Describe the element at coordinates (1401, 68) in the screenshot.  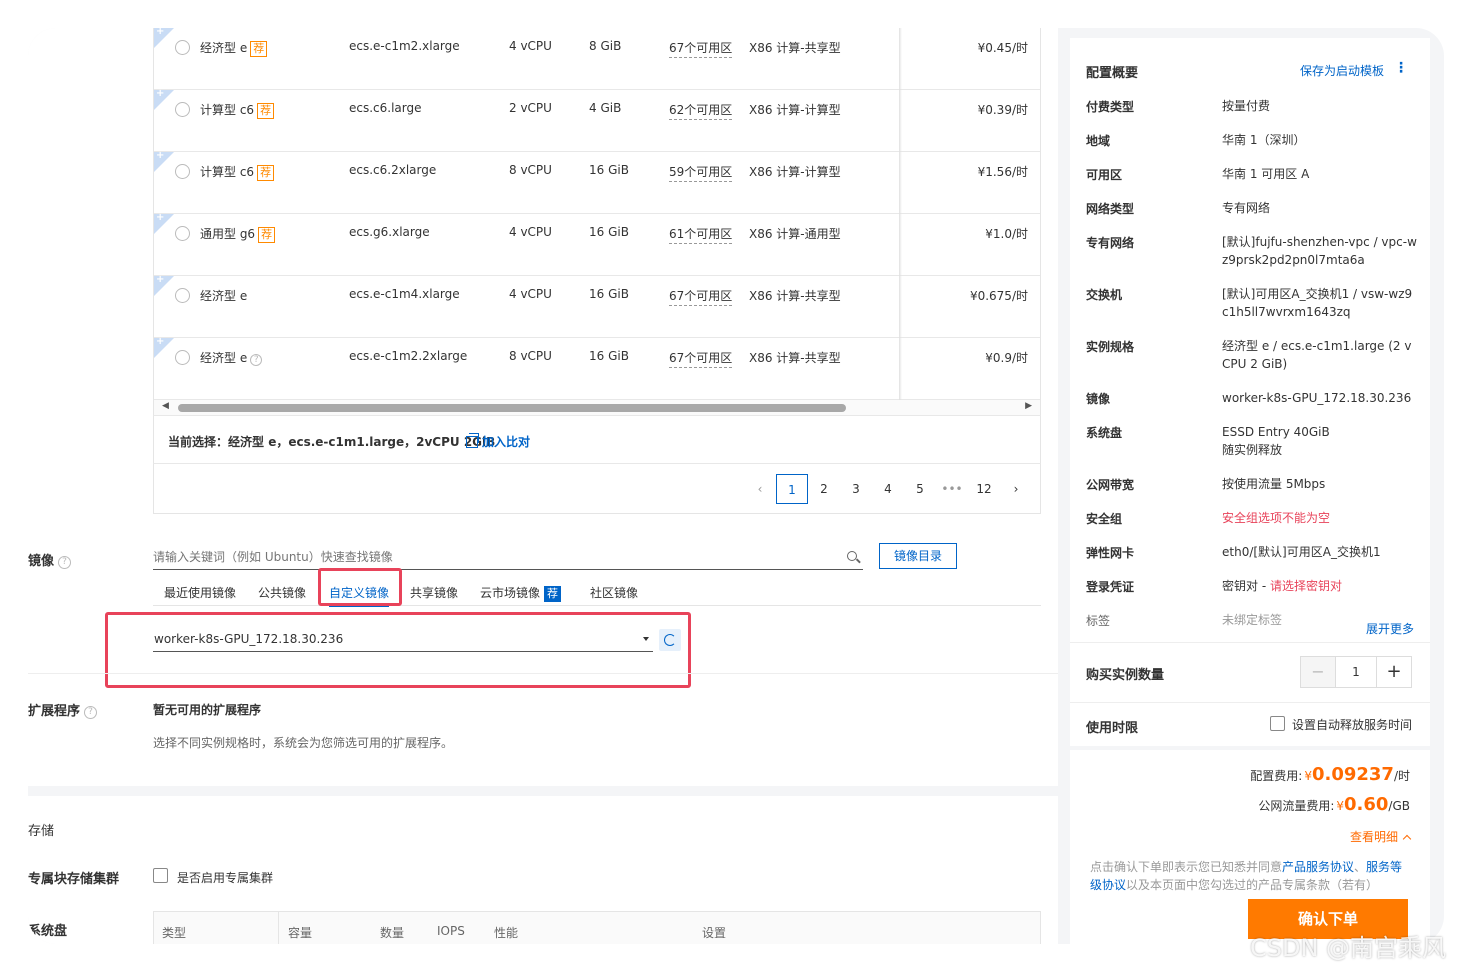
I see `more-options-icon: ⋮` at that location.